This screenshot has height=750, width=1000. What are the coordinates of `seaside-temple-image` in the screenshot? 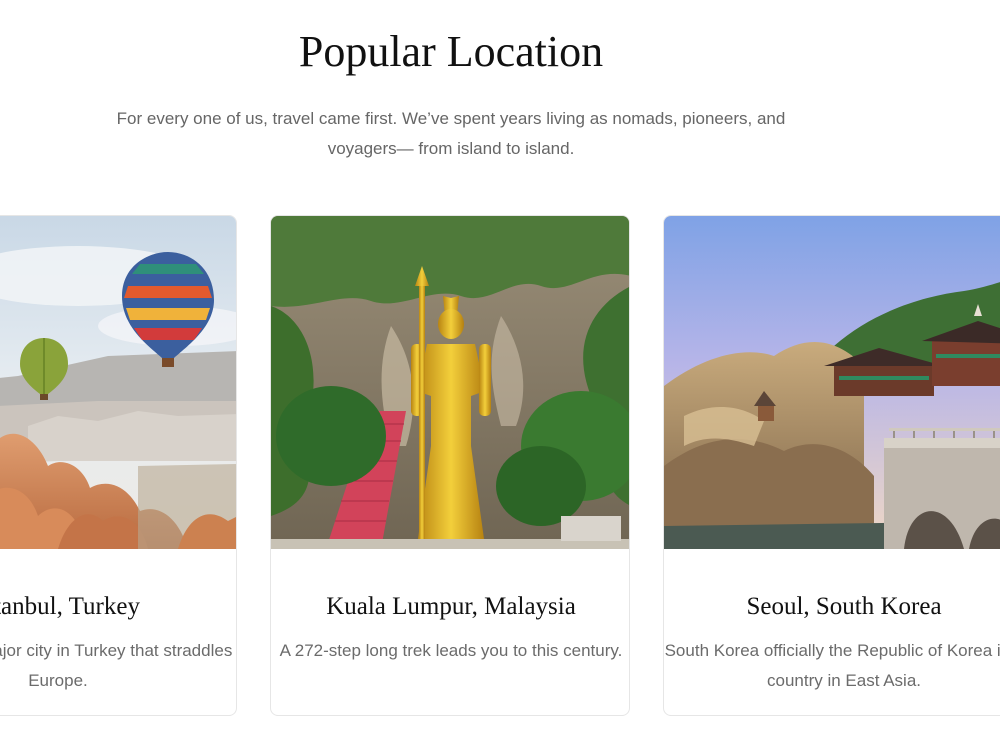 It's located at (832, 382).